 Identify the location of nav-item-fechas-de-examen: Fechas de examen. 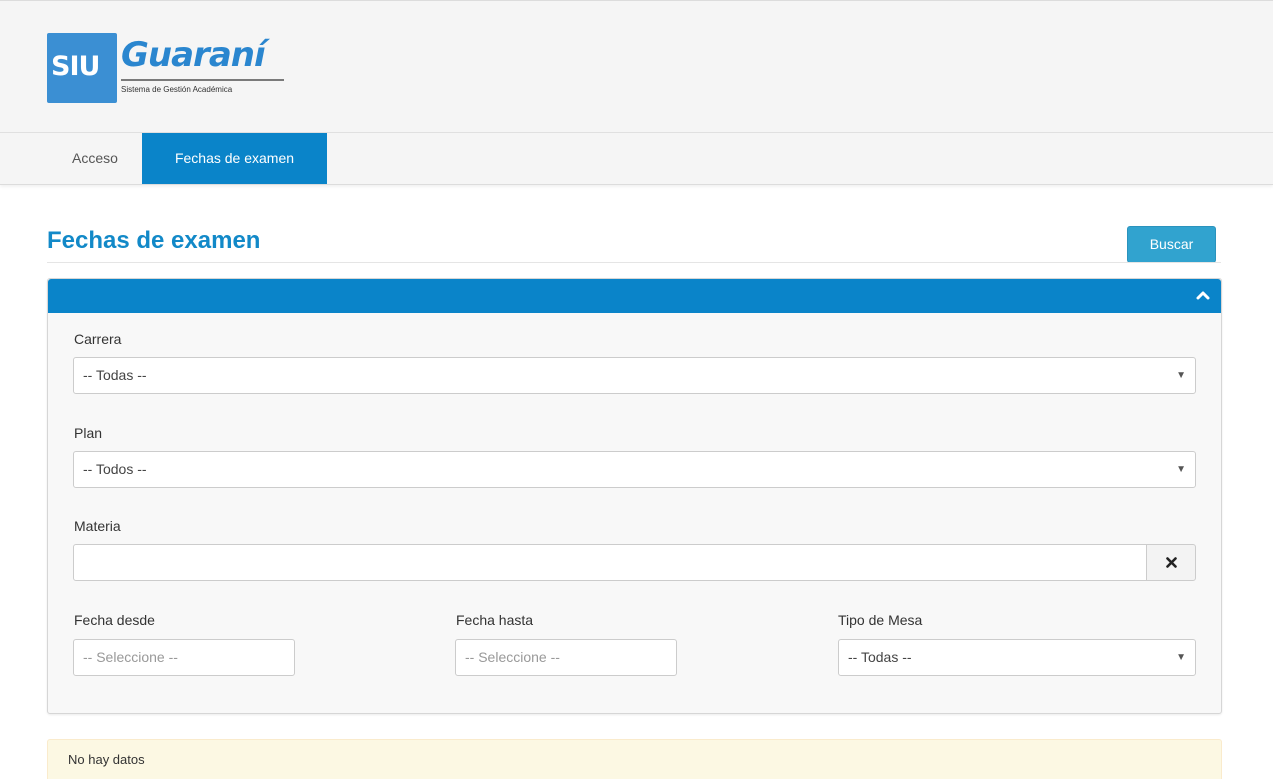
(234, 158).